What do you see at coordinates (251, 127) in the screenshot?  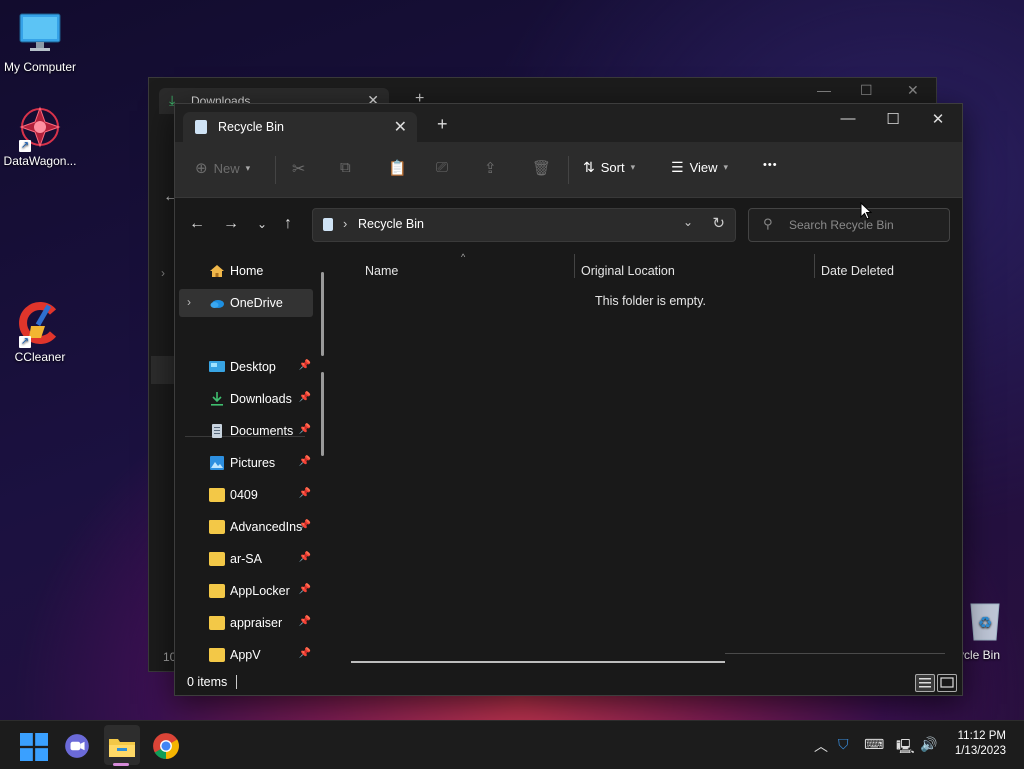 I see `tab-label: Recycle Bin` at bounding box center [251, 127].